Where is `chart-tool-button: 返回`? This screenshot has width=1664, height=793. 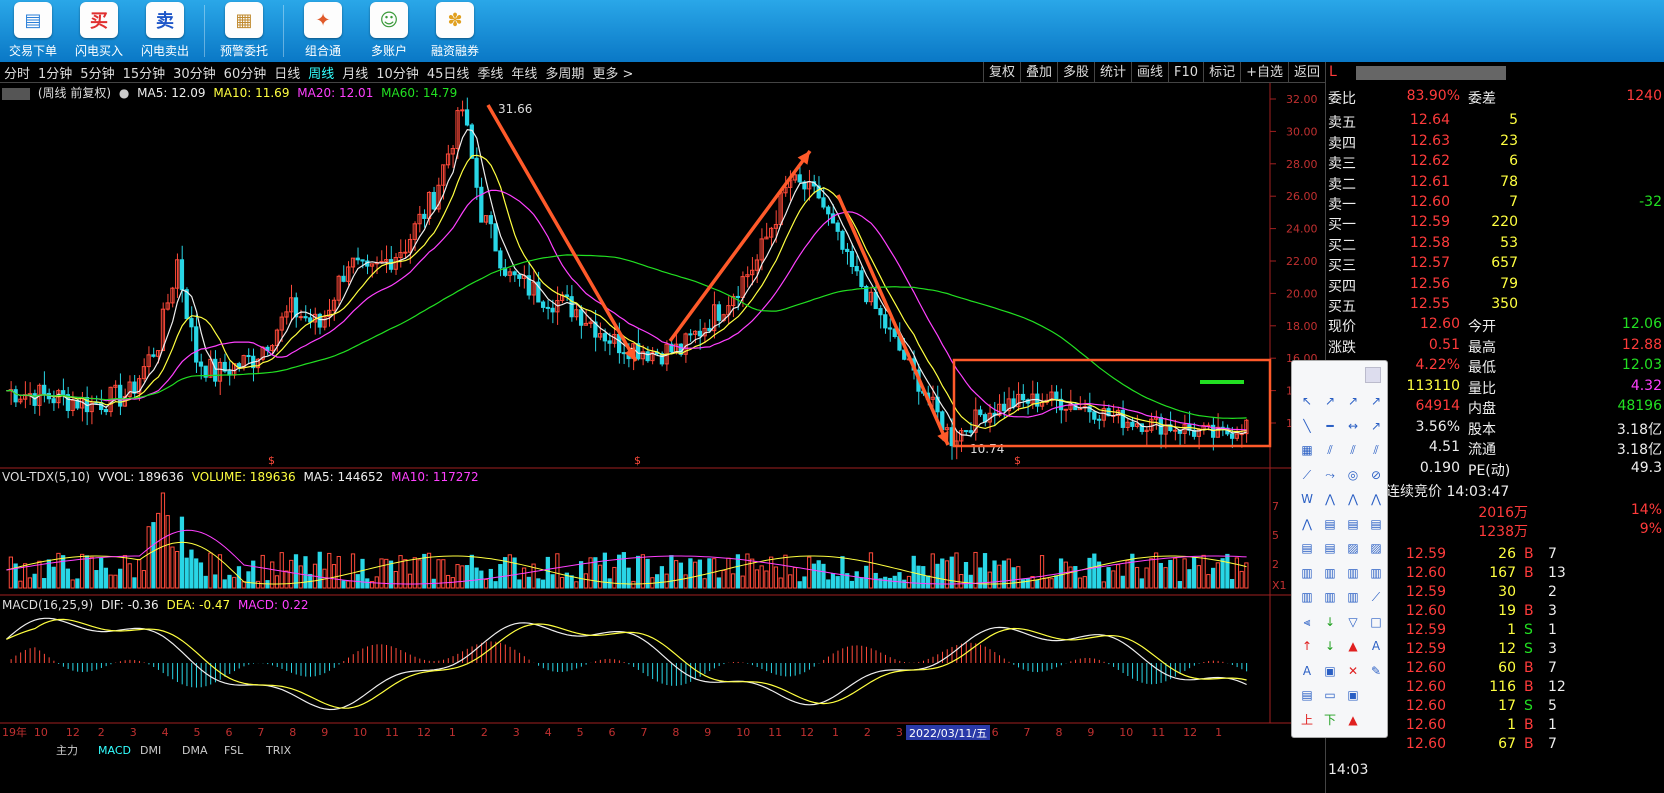
chart-tool-button: 返回 is located at coordinates (1306, 72).